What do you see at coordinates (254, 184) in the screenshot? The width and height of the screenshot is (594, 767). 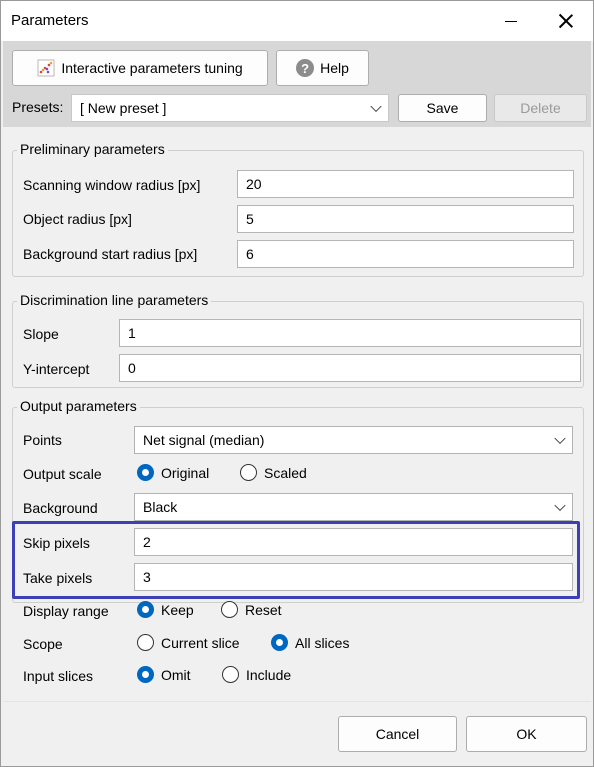 I see `scanning-radius-value: 20` at bounding box center [254, 184].